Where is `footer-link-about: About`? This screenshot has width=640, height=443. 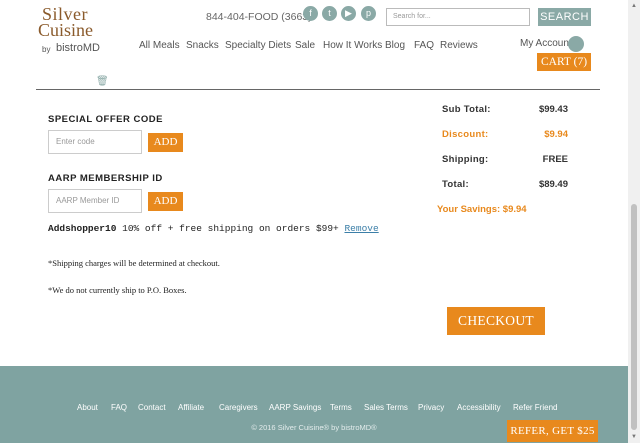 footer-link-about: About is located at coordinates (87, 407).